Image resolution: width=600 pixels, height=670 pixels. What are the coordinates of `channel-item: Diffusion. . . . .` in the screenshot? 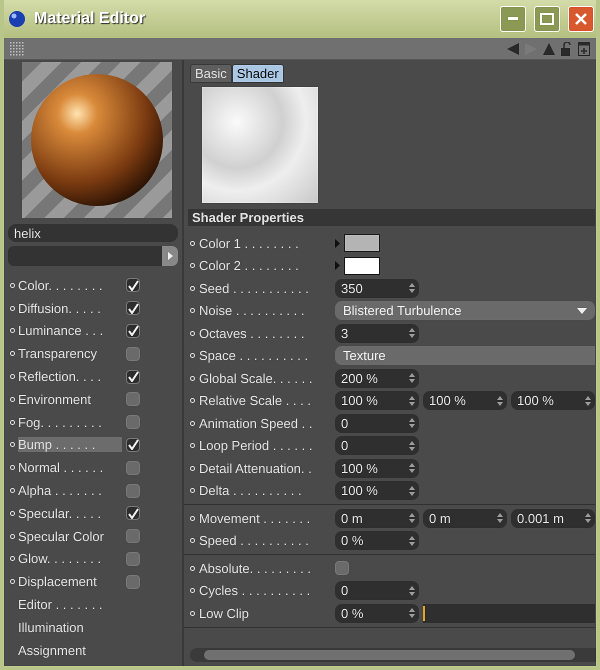 It's located at (70, 308).